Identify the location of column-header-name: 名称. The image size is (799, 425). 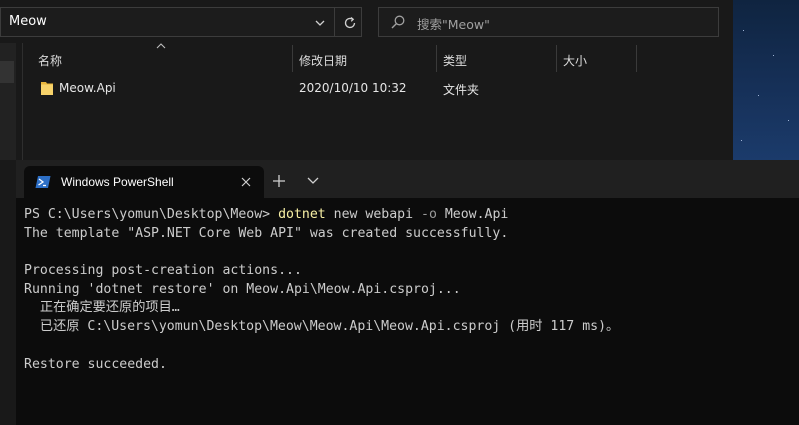
(50, 60).